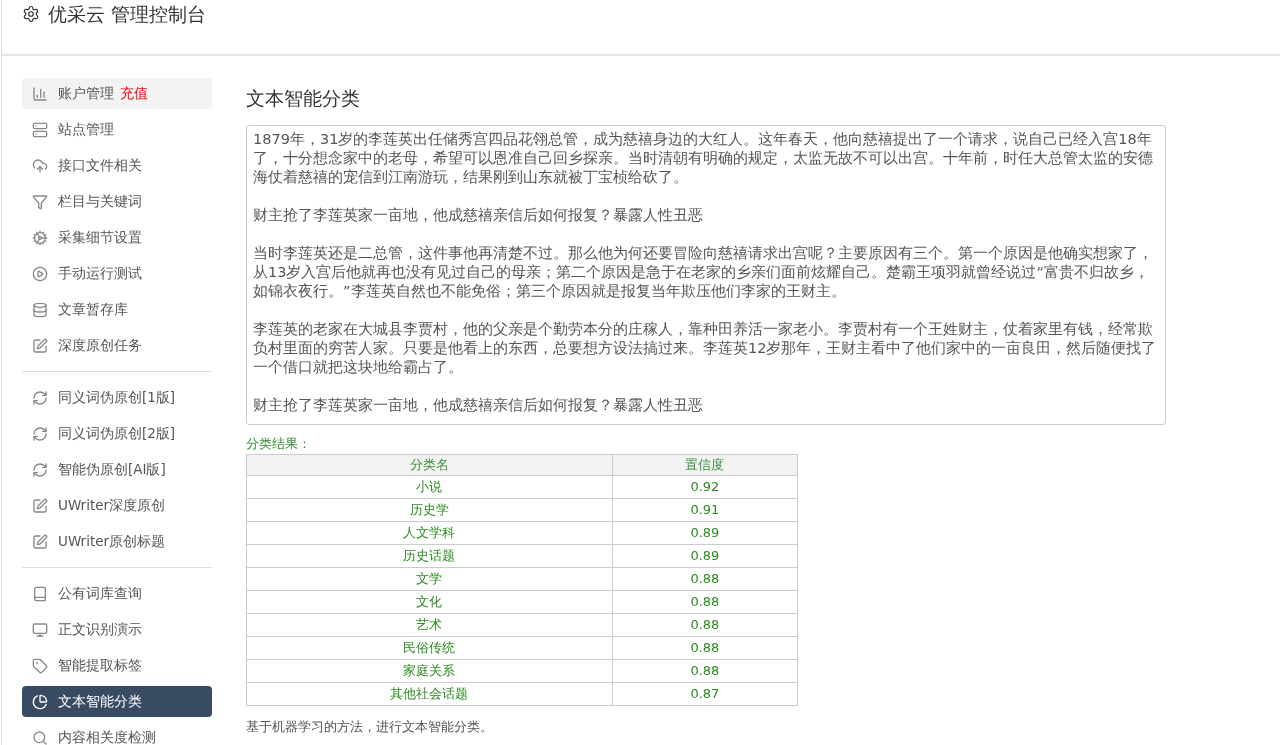  What do you see at coordinates (279, 444) in the screenshot?
I see `result-label: 分类结果：` at bounding box center [279, 444].